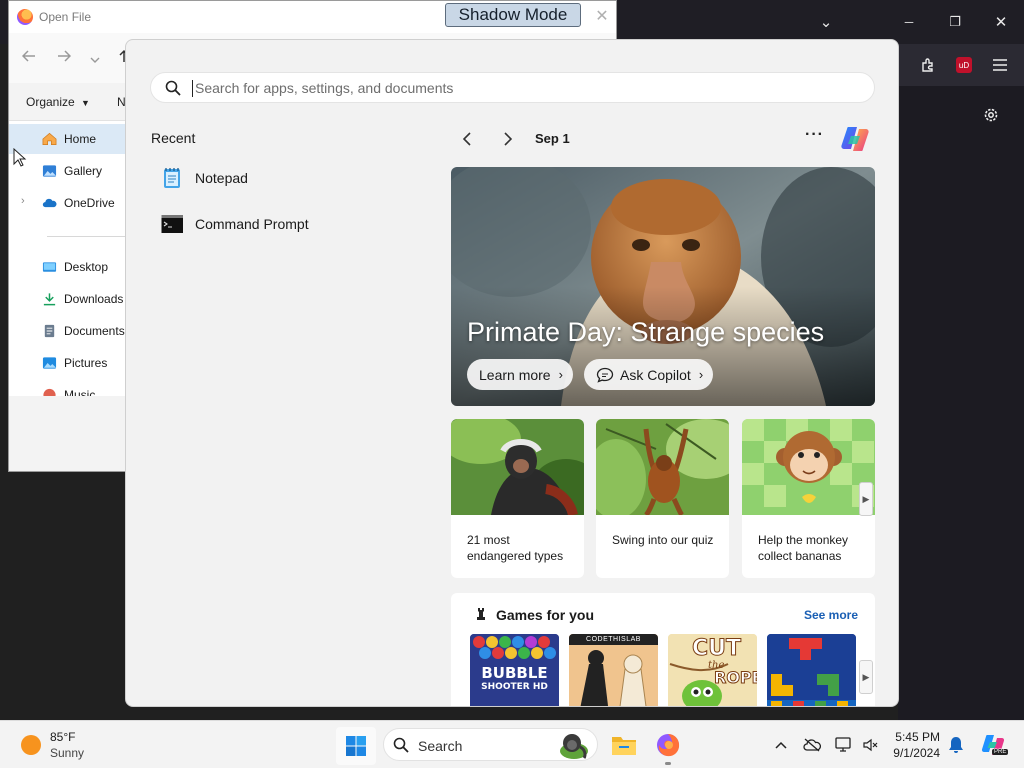 This screenshot has height=768, width=1024. Describe the element at coordinates (80, 139) in the screenshot. I see `nav-item-label: Home` at that location.